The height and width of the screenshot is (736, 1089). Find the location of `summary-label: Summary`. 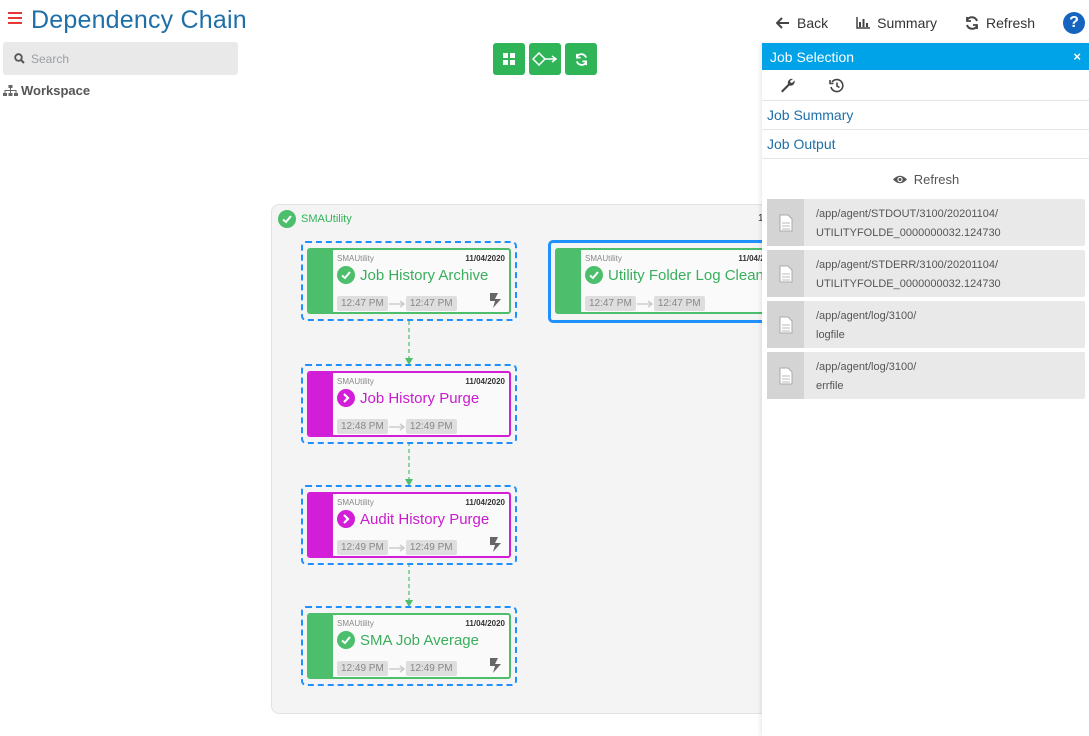

summary-label: Summary is located at coordinates (907, 23).